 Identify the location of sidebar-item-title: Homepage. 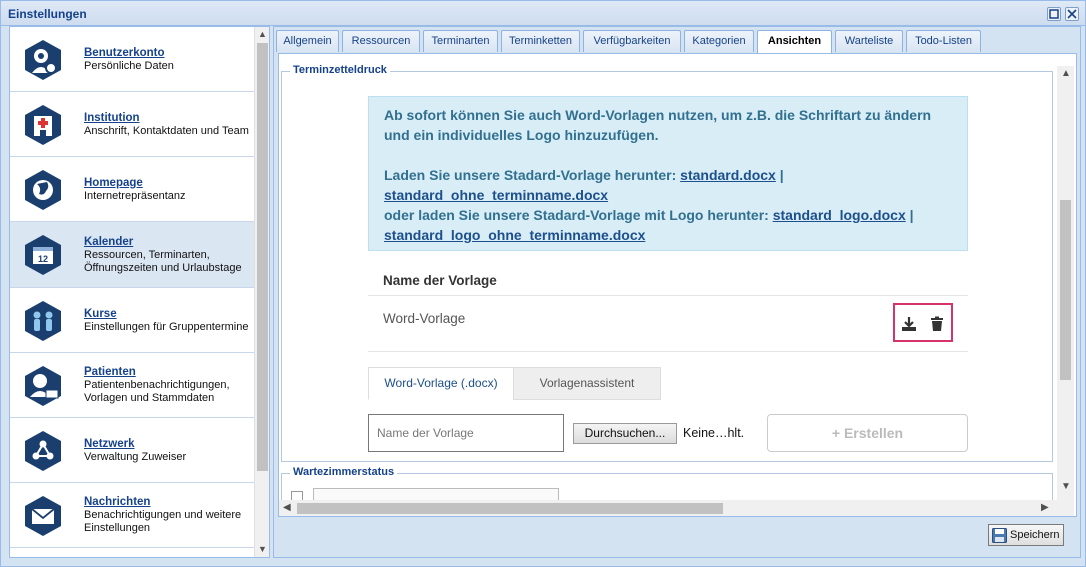
(168, 183).